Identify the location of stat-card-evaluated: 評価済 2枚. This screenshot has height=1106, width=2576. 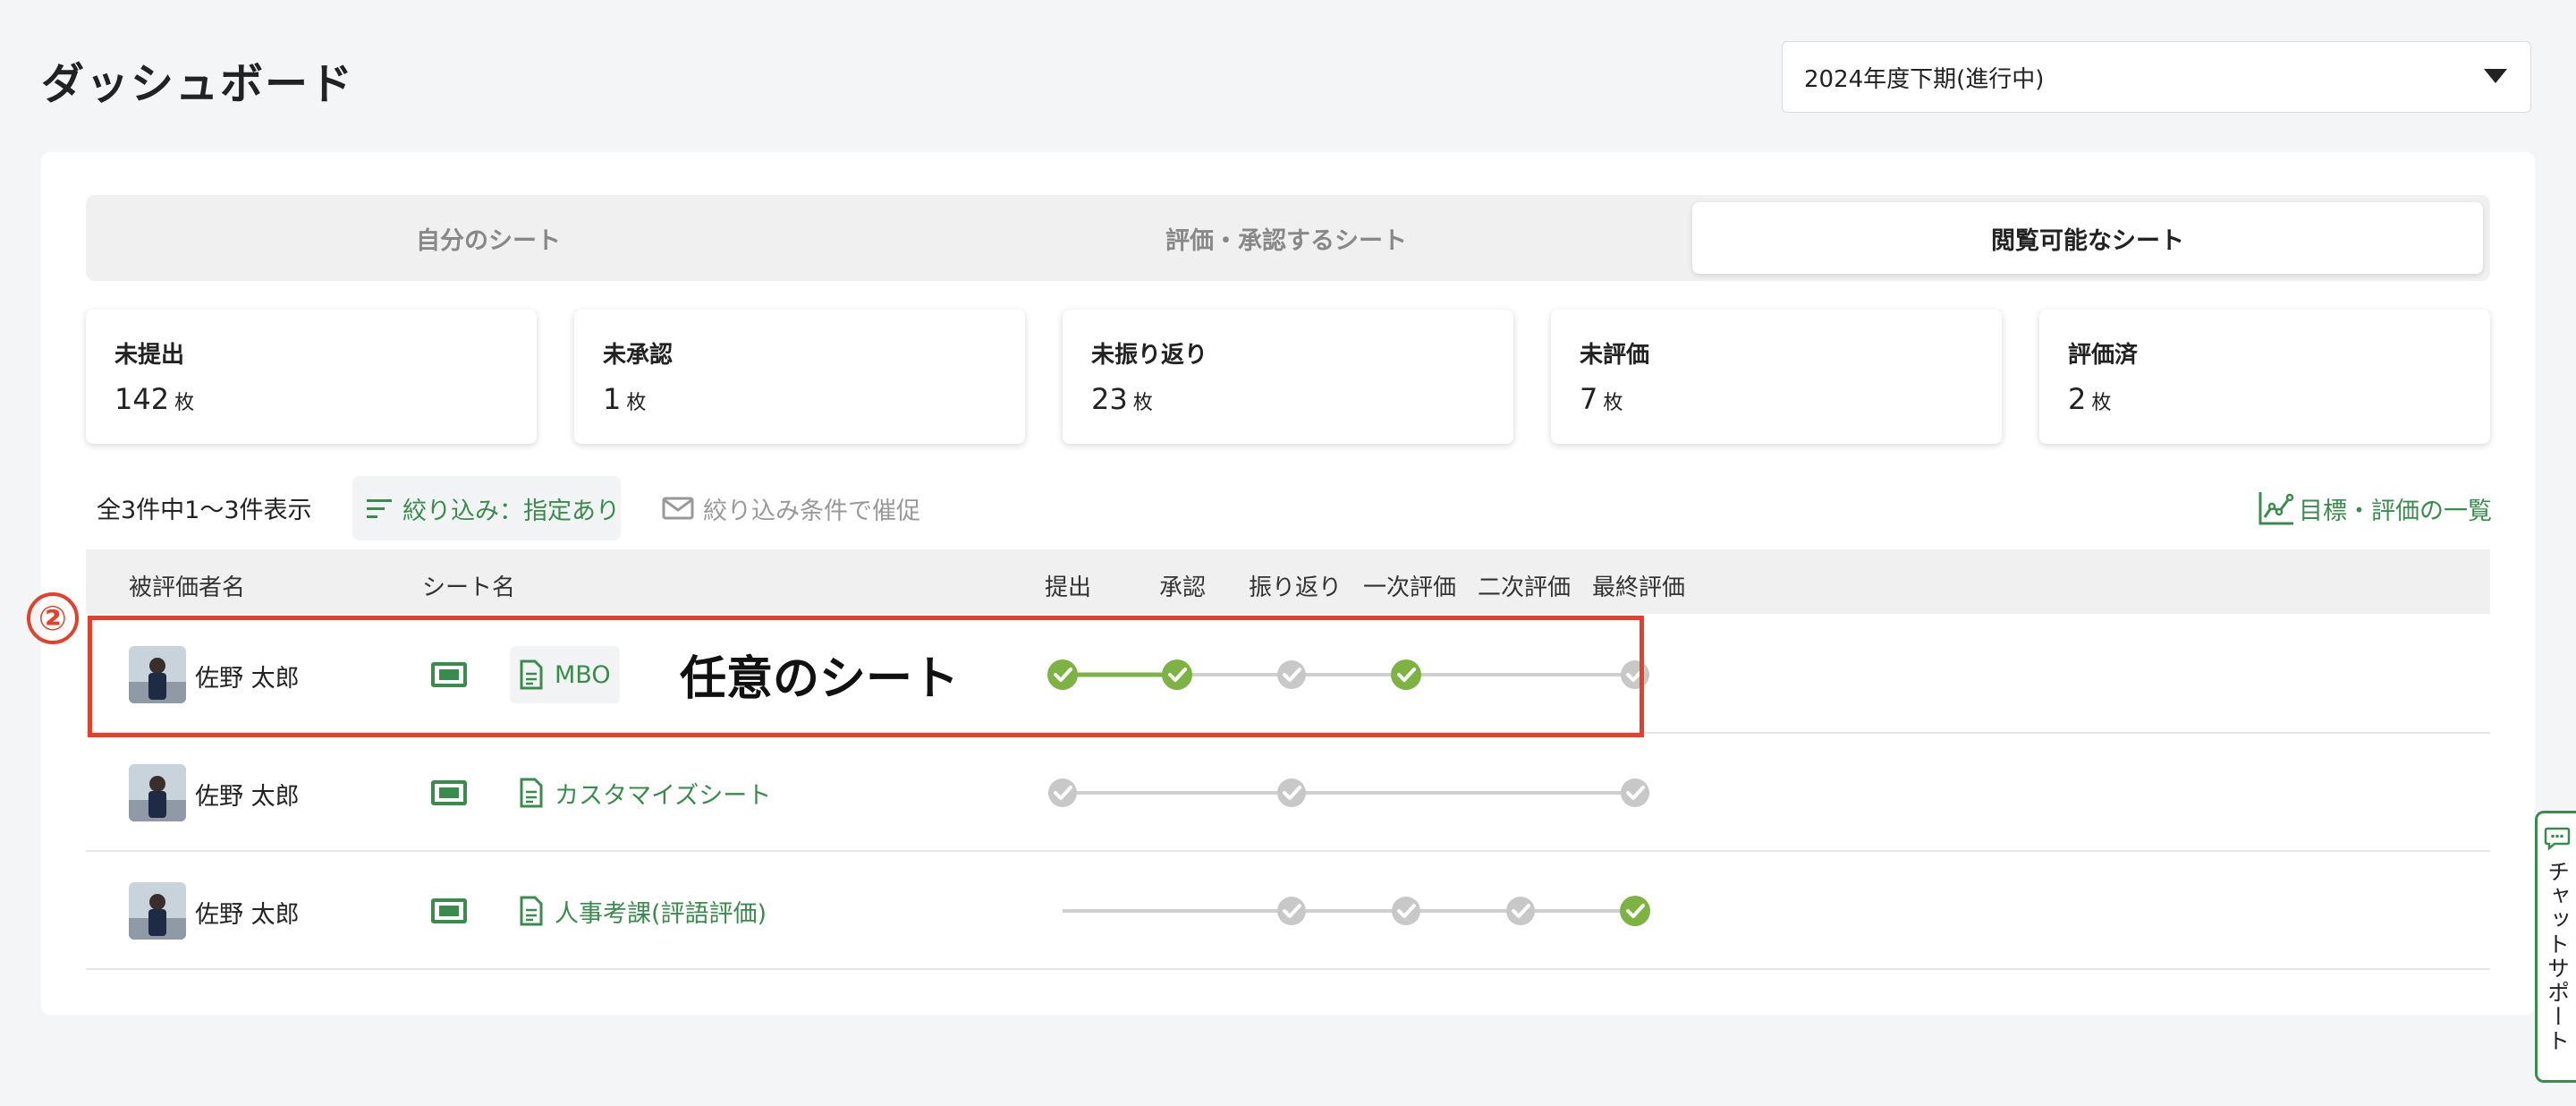
(2264, 377).